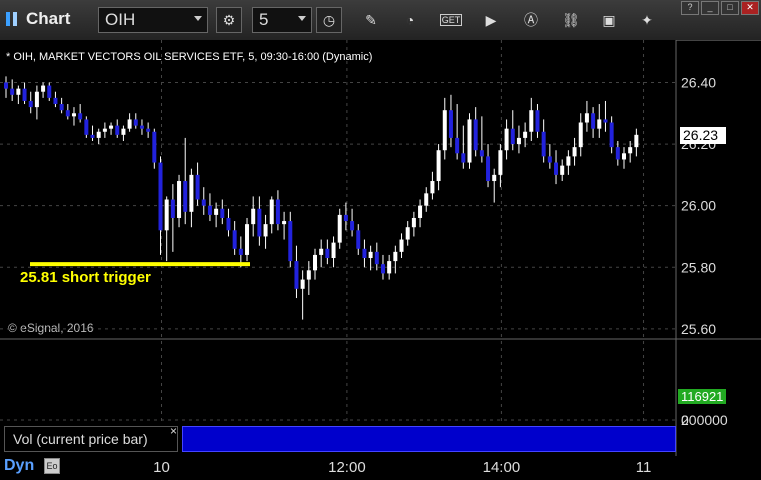 This screenshot has width=761, height=480. Describe the element at coordinates (19, 466) in the screenshot. I see `dynamic-label: Dyn` at that location.